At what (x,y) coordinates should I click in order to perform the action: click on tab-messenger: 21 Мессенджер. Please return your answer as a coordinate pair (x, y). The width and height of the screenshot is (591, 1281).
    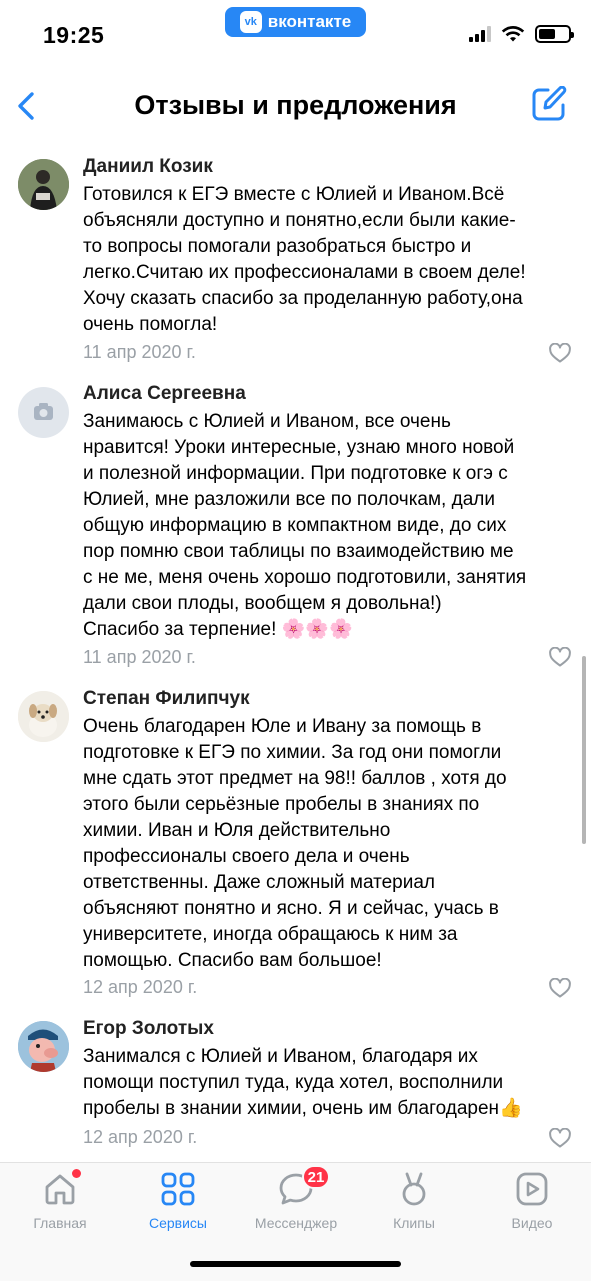
    Looking at the image, I should click on (296, 1198).